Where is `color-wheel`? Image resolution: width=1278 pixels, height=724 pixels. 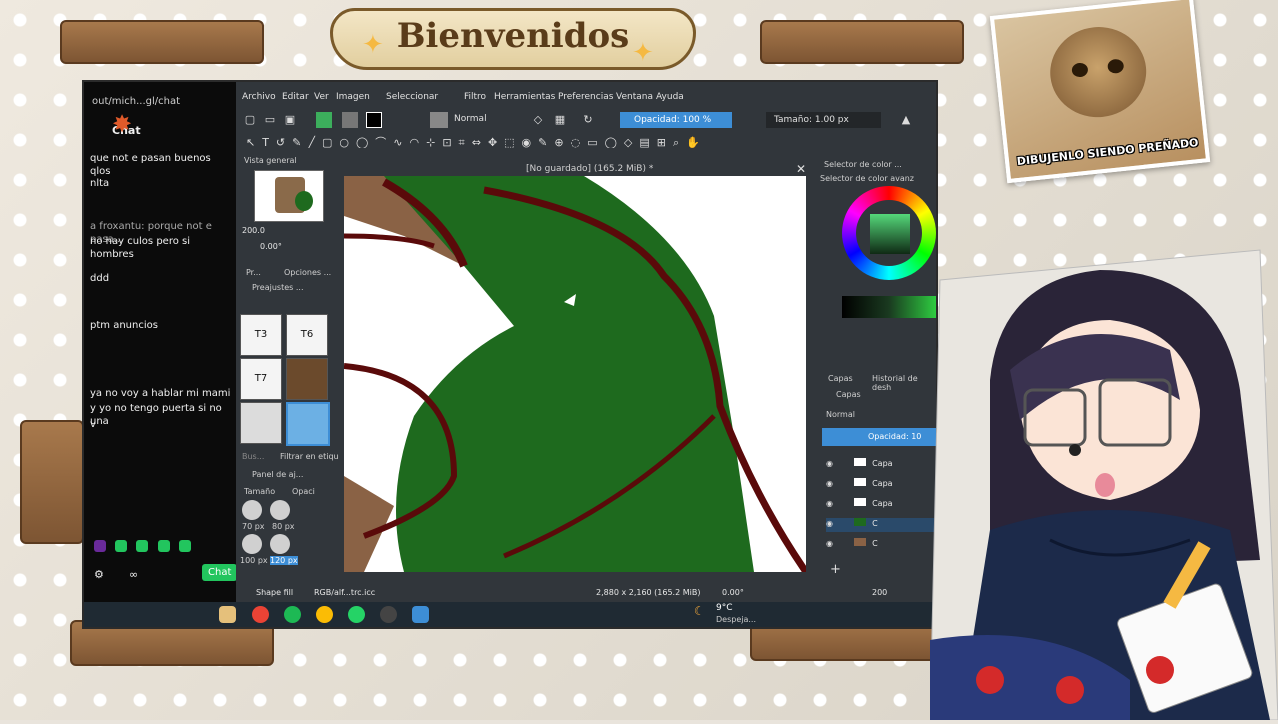
color-wheel is located at coordinates (889, 254).